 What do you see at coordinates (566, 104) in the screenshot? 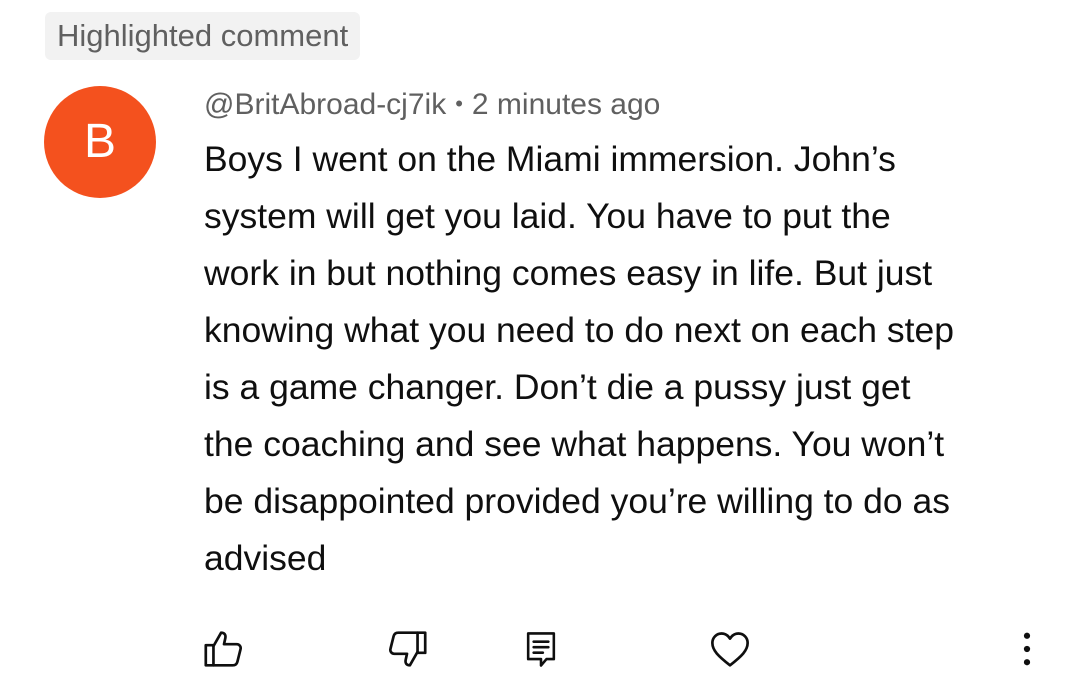
I see `timestamp: 2 minutes ago` at bounding box center [566, 104].